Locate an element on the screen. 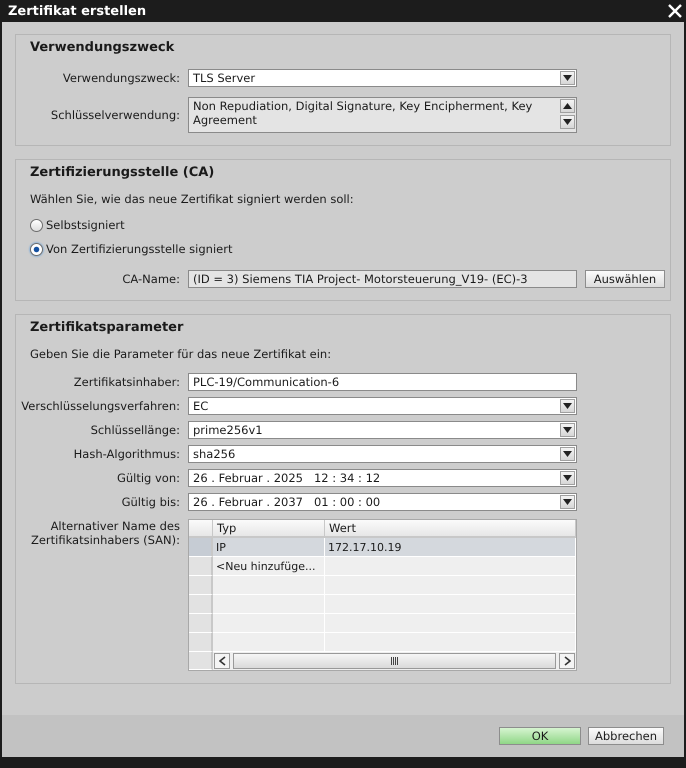 The height and width of the screenshot is (768, 686). dropdown-field: prime256v1 is located at coordinates (382, 430).